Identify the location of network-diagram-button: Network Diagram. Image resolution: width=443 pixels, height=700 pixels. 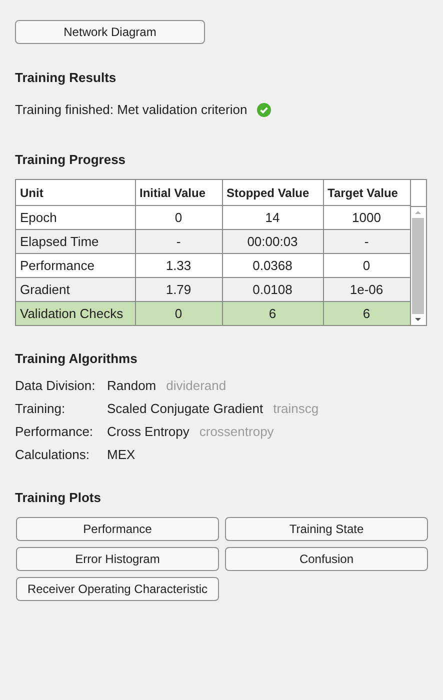
(110, 32).